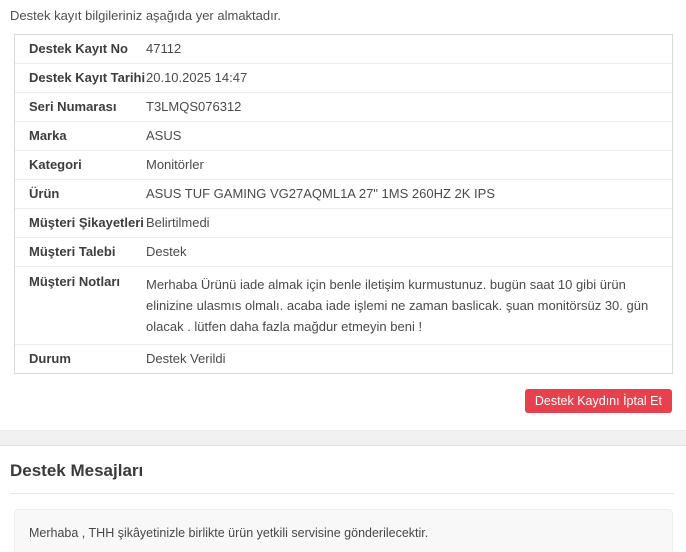 The width and height of the screenshot is (686, 552). Describe the element at coordinates (175, 164) in the screenshot. I see `field-value: Monitörler` at that location.